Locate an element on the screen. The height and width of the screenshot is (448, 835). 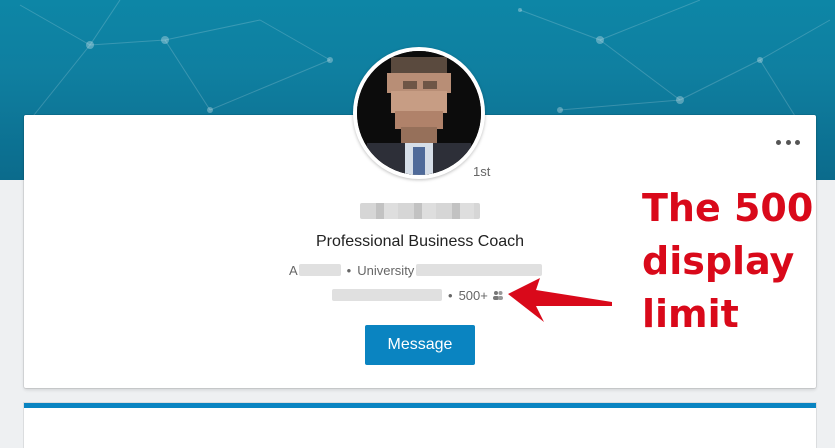
annotation-line: limit is located at coordinates (690, 314).